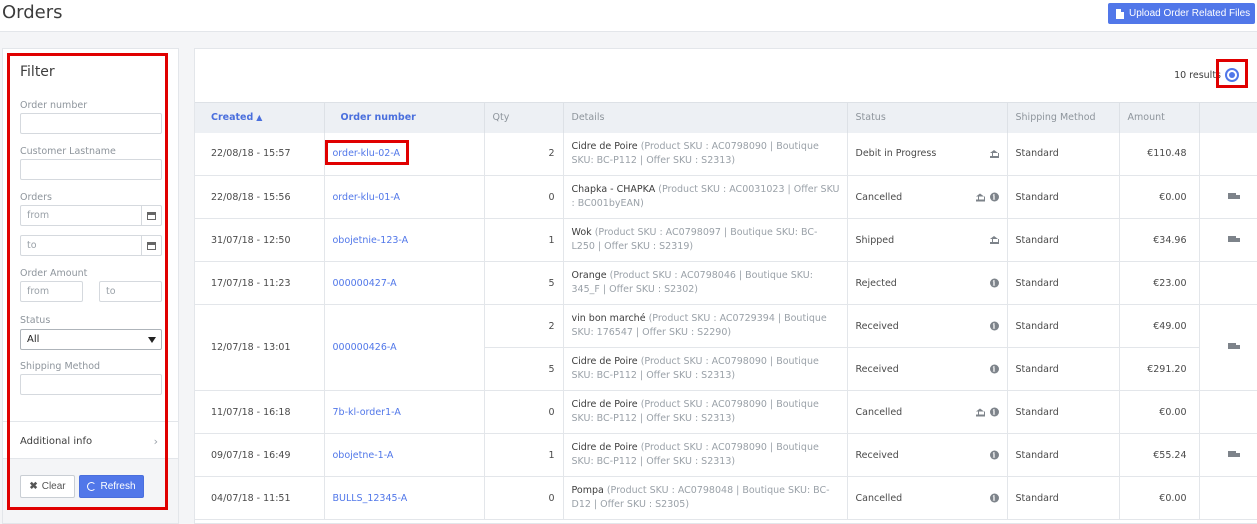 The image size is (1257, 524). I want to click on order-number-cell: obojetne-1-A, so click(404, 455).